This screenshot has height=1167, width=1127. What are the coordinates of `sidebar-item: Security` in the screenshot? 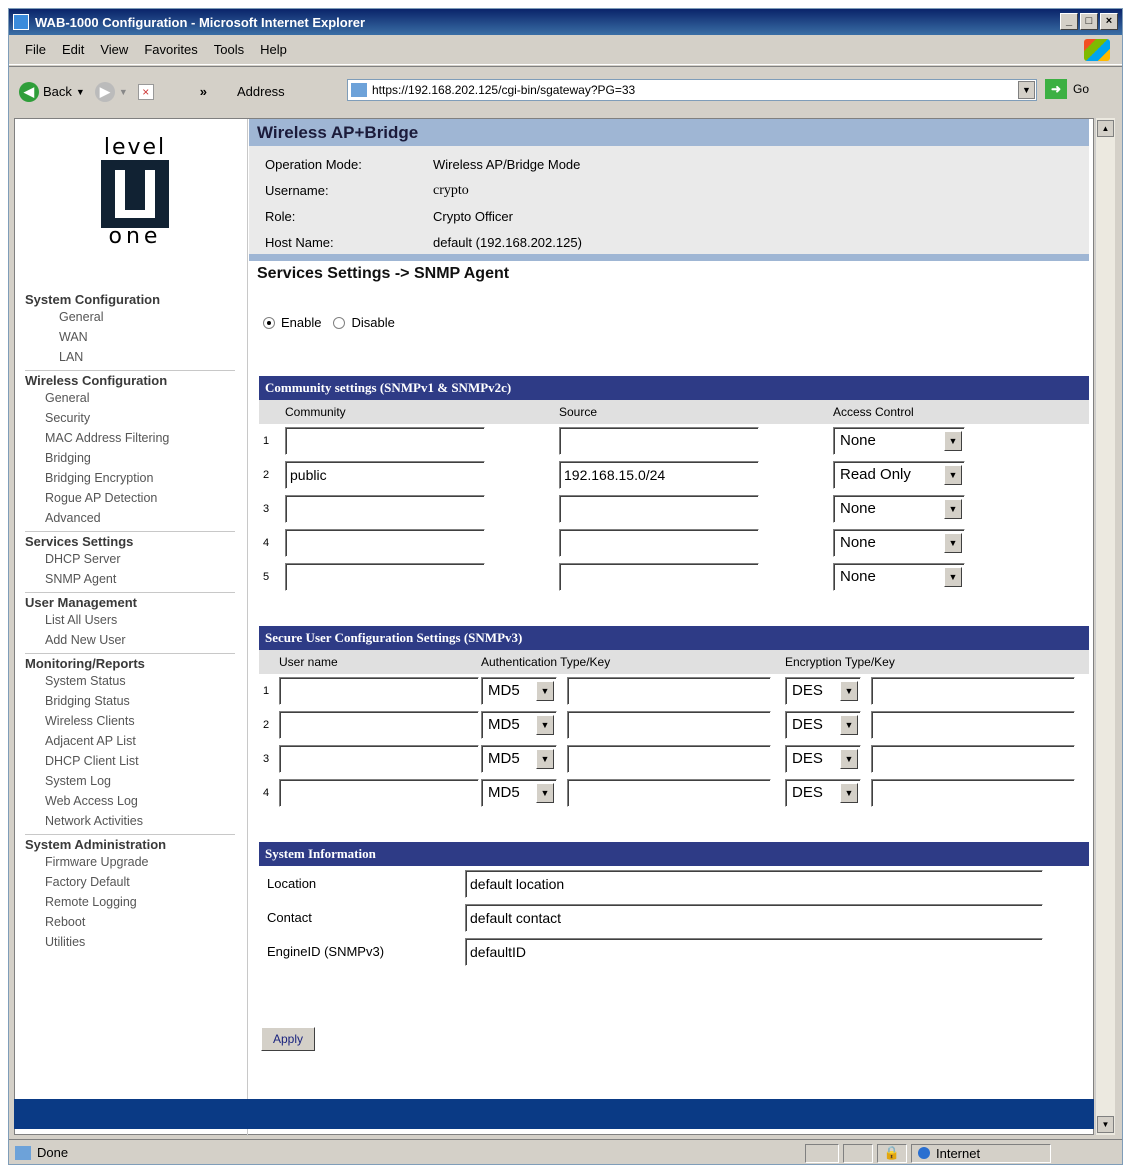 It's located at (140, 418).